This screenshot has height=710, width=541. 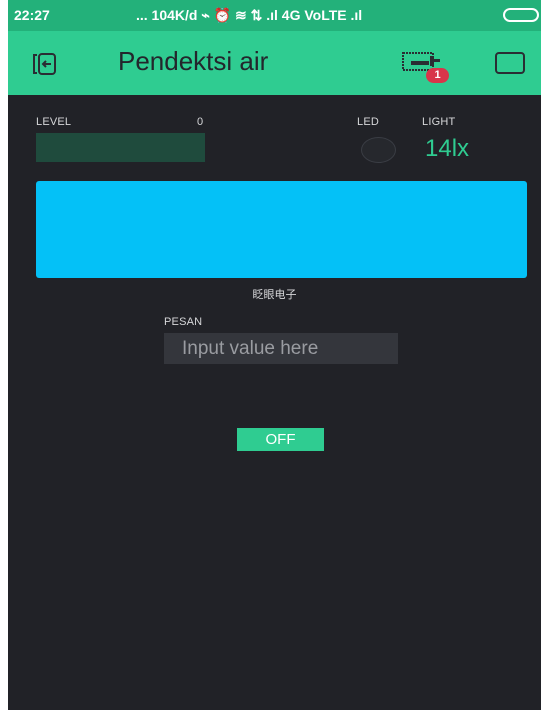 I want to click on stop-button, so click(x=510, y=63).